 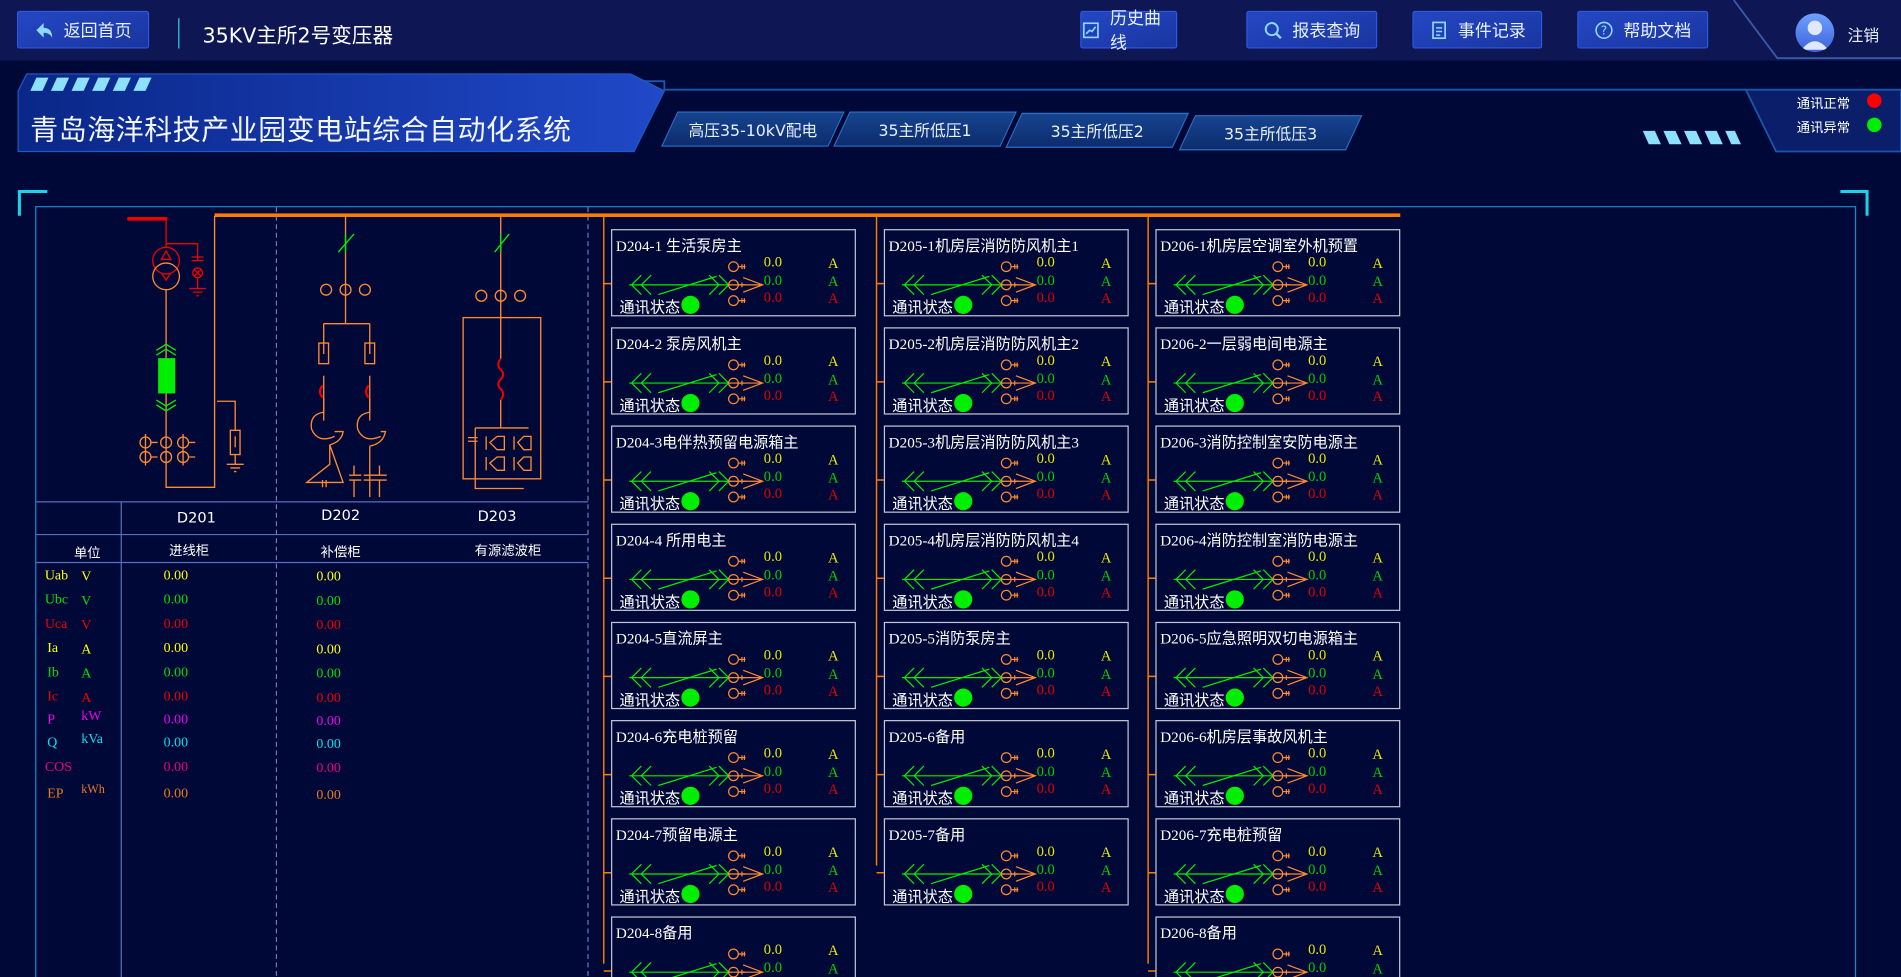 What do you see at coordinates (733, 665) in the screenshot?
I see `feeder-card: D204-5直流屏主 0.0 A 0.0 A 0.0 A 通讯状态` at bounding box center [733, 665].